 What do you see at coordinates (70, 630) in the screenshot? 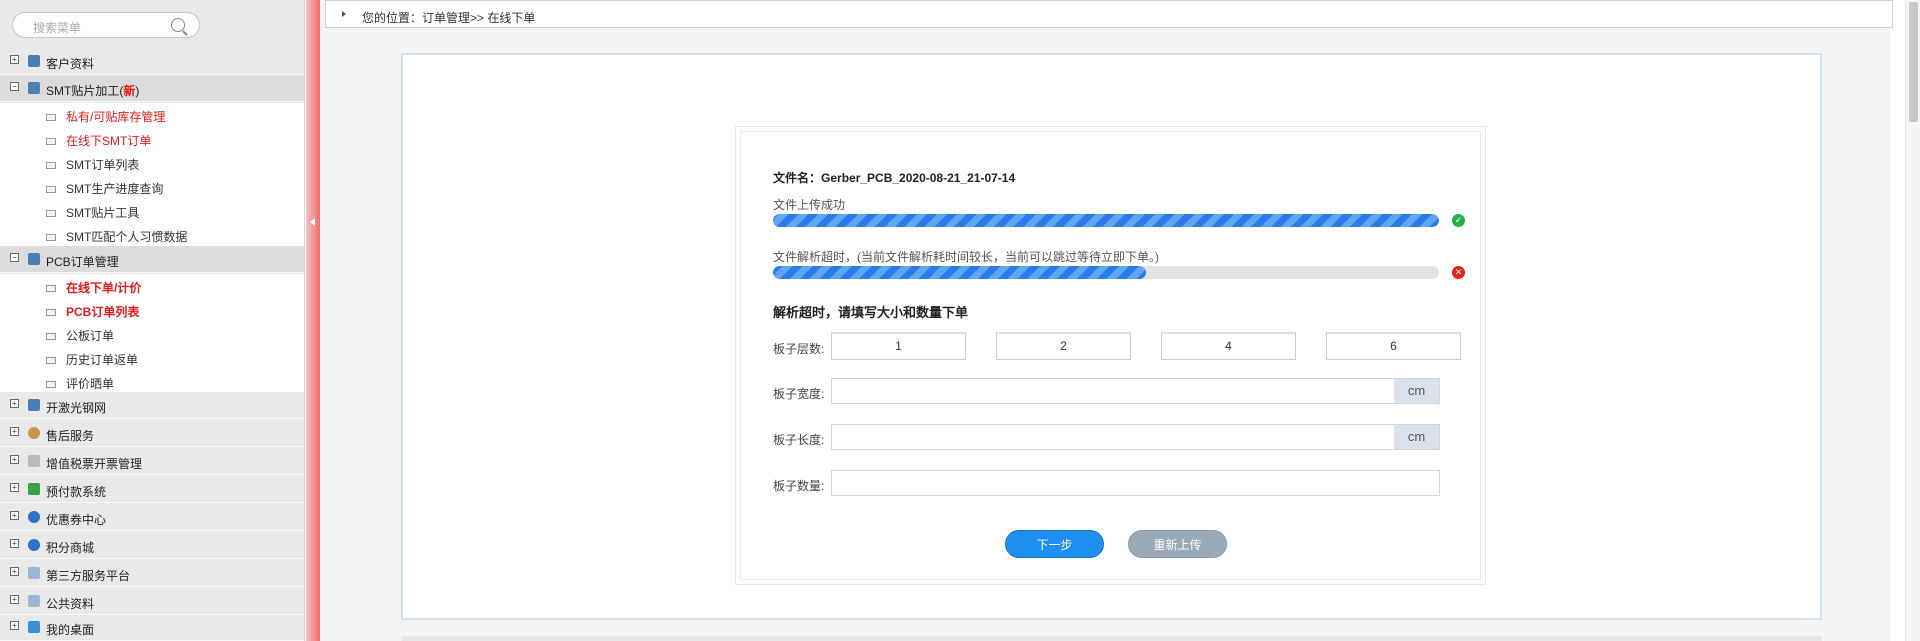
I see `sidebar-group-label: 我的桌面` at bounding box center [70, 630].